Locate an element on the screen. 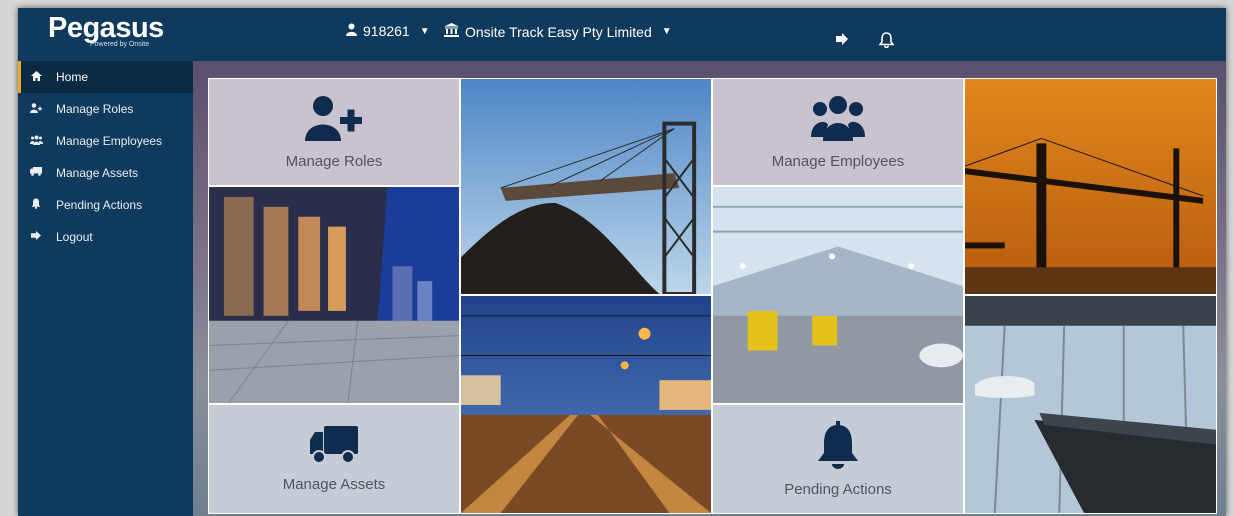 The width and height of the screenshot is (1234, 516). manage-employees-tile: Manage Employees is located at coordinates (838, 132).